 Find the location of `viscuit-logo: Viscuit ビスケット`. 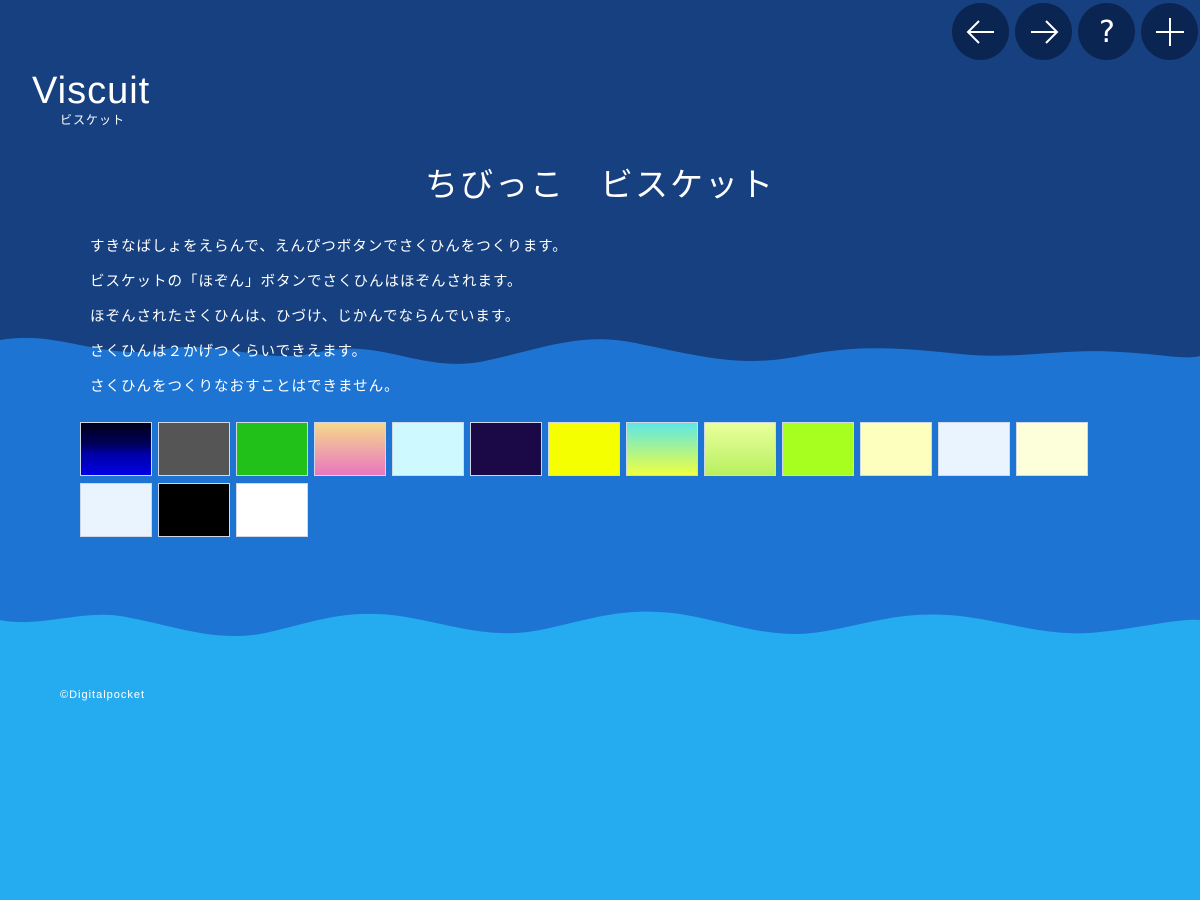

viscuit-logo: Viscuit ビスケット is located at coordinates (97, 99).